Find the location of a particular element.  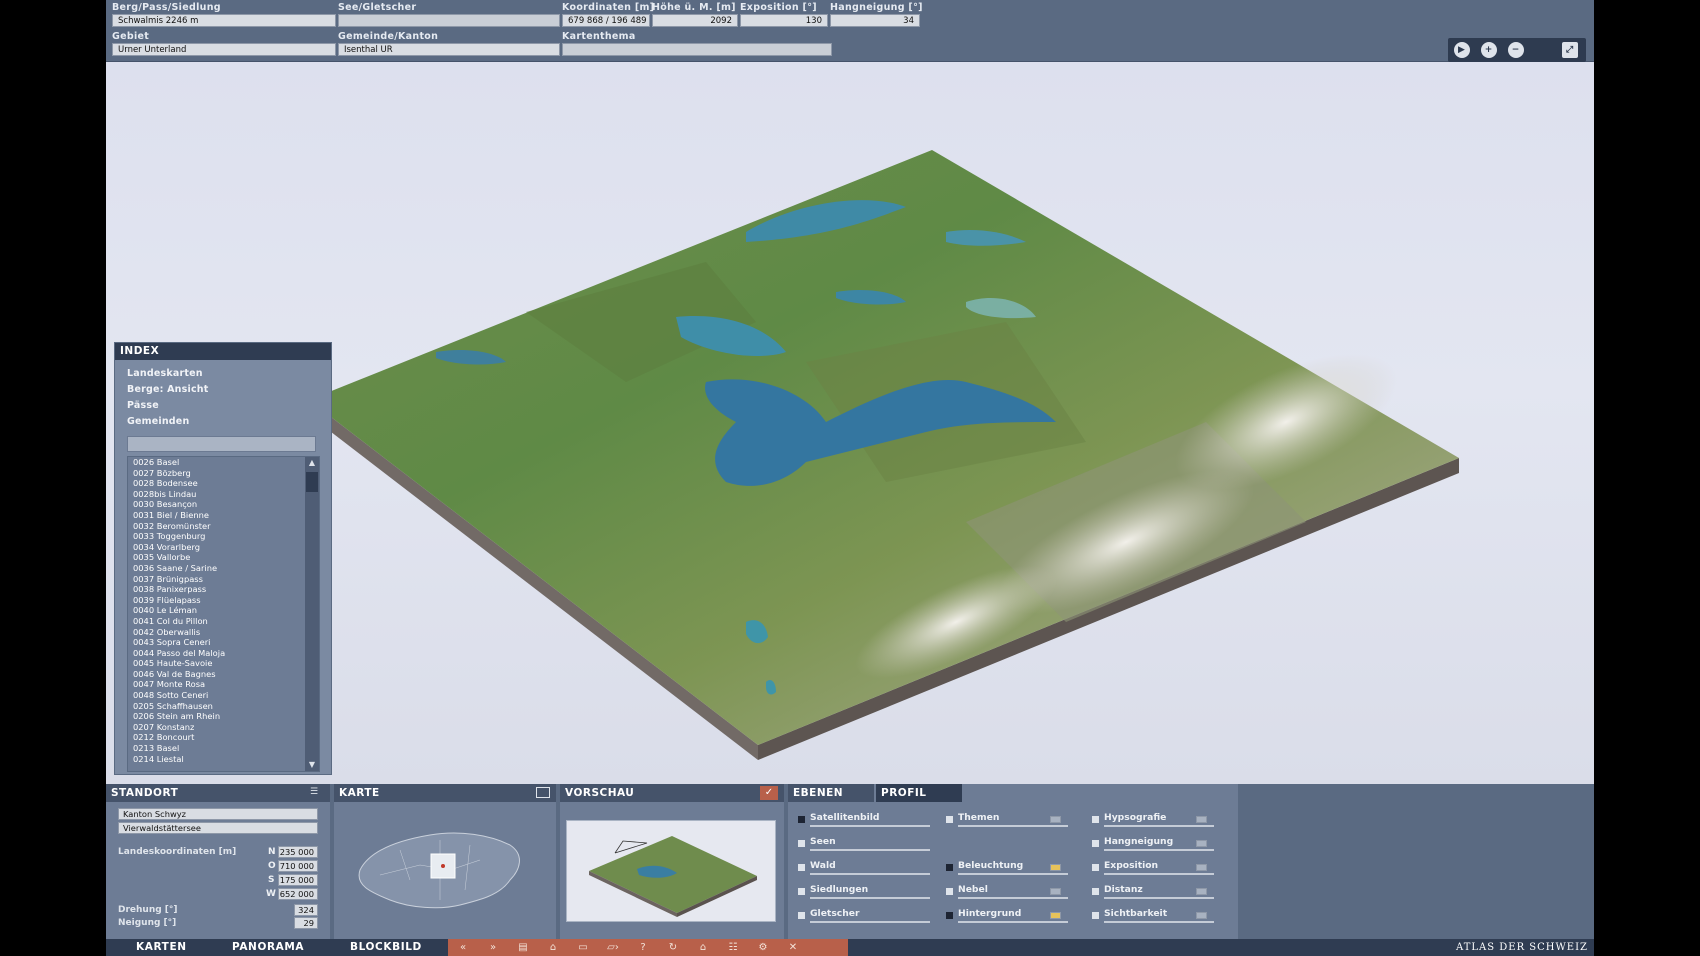

checkbox-hangneigung is located at coordinates (1095, 843).